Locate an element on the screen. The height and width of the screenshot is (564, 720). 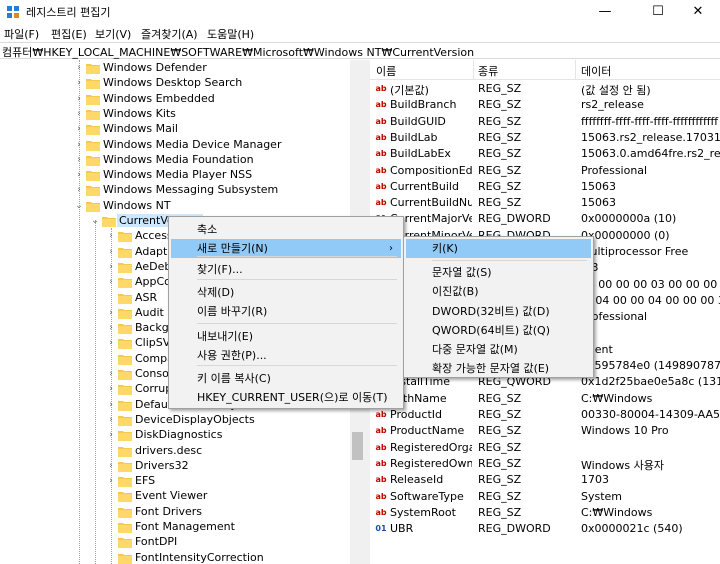
value-row: ab SoftwareType REG_SZ System is located at coordinates (545, 497).